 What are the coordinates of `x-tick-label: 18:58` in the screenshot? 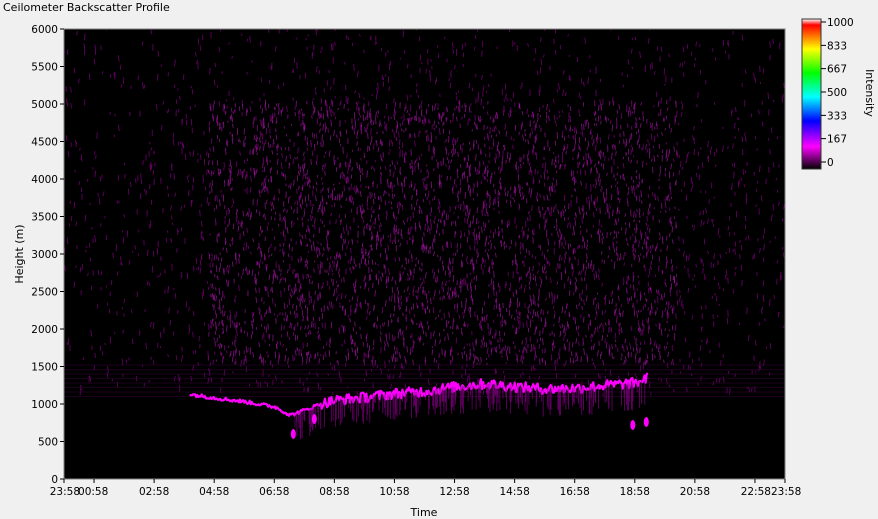 It's located at (635, 492).